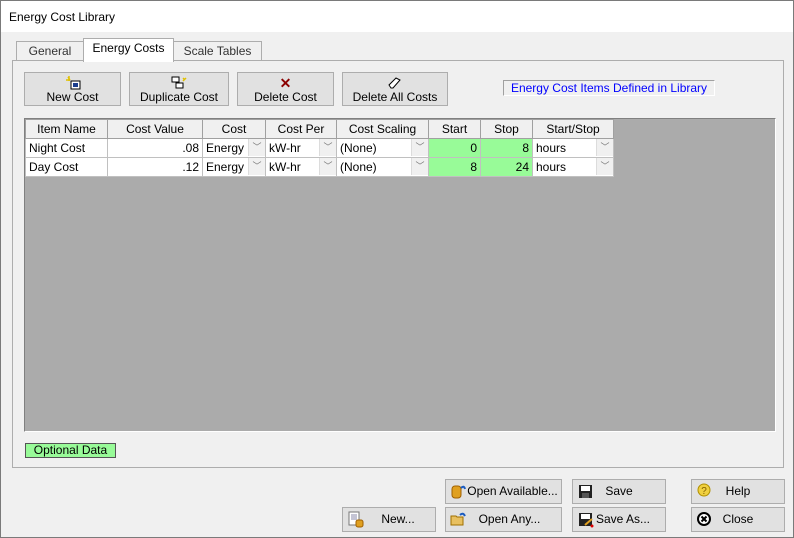 This screenshot has width=794, height=538. What do you see at coordinates (285, 83) in the screenshot?
I see `delete-x-icon: ✕` at bounding box center [285, 83].